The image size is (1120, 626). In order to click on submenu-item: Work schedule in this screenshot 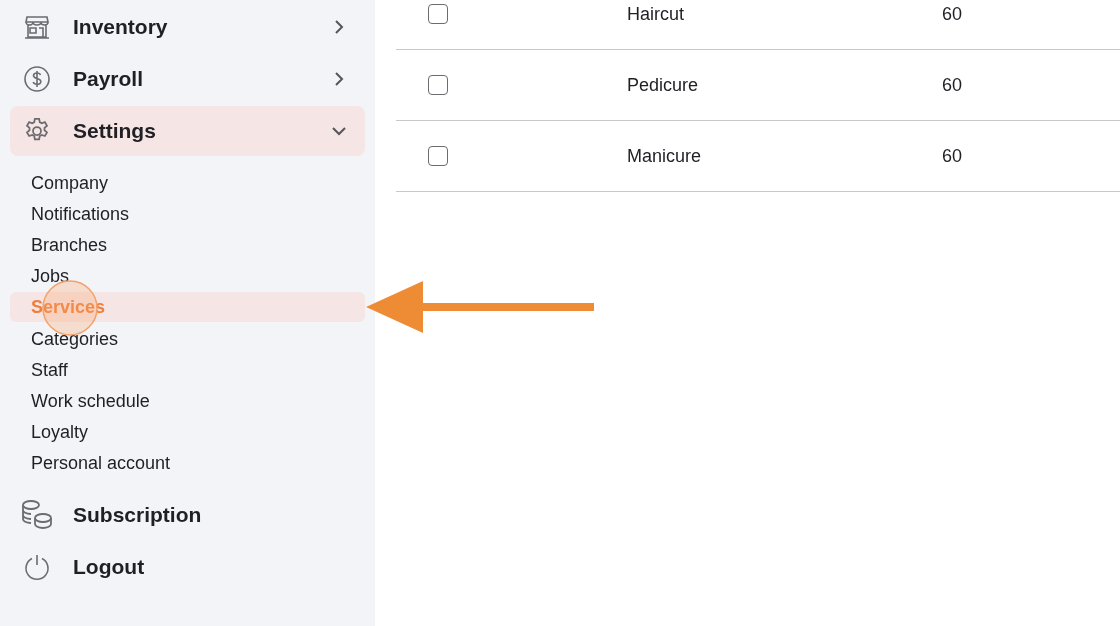, I will do `click(90, 400)`.